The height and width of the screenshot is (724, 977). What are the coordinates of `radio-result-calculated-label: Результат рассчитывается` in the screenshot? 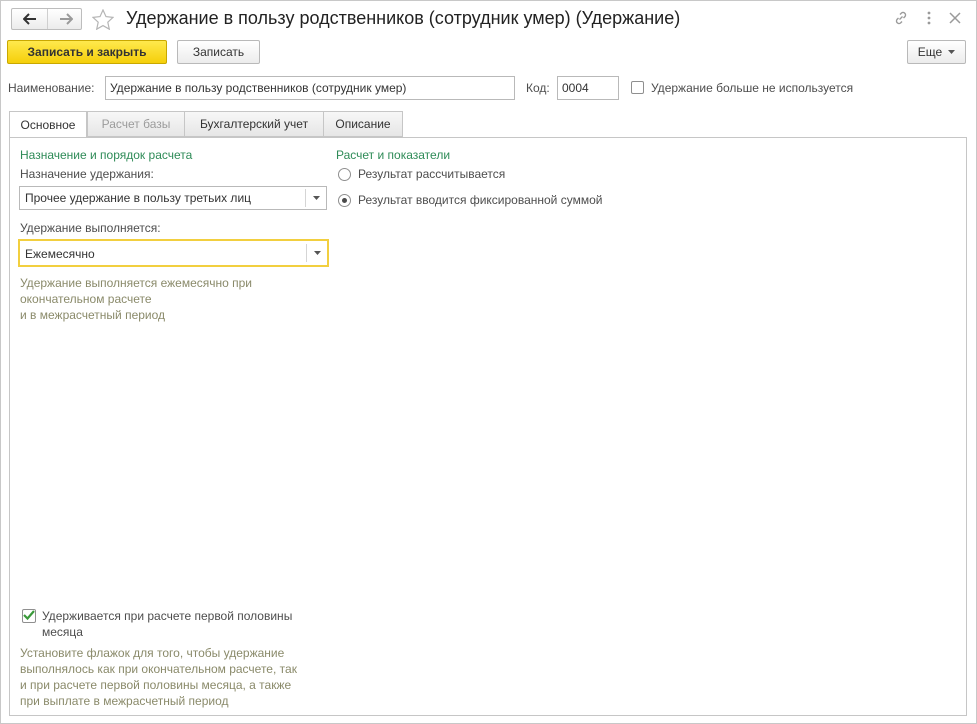 It's located at (432, 174).